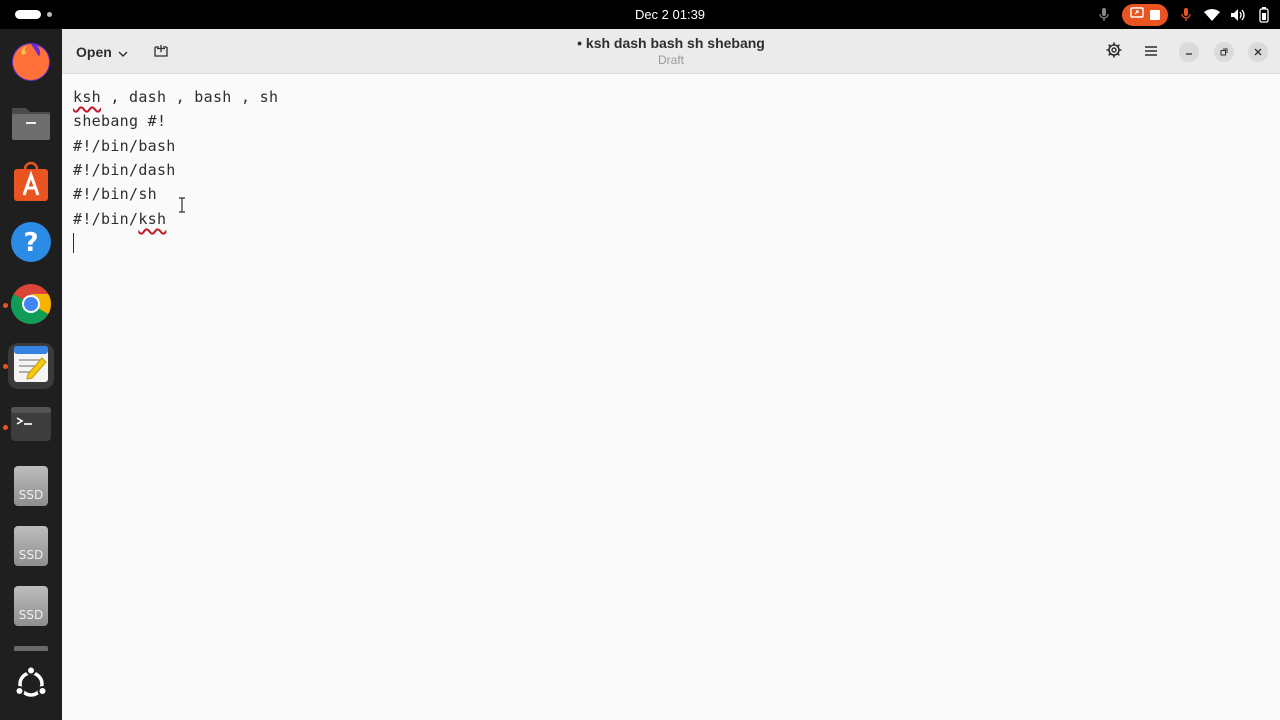 The height and width of the screenshot is (720, 1280). What do you see at coordinates (94, 52) in the screenshot?
I see `open-button-label: Open` at bounding box center [94, 52].